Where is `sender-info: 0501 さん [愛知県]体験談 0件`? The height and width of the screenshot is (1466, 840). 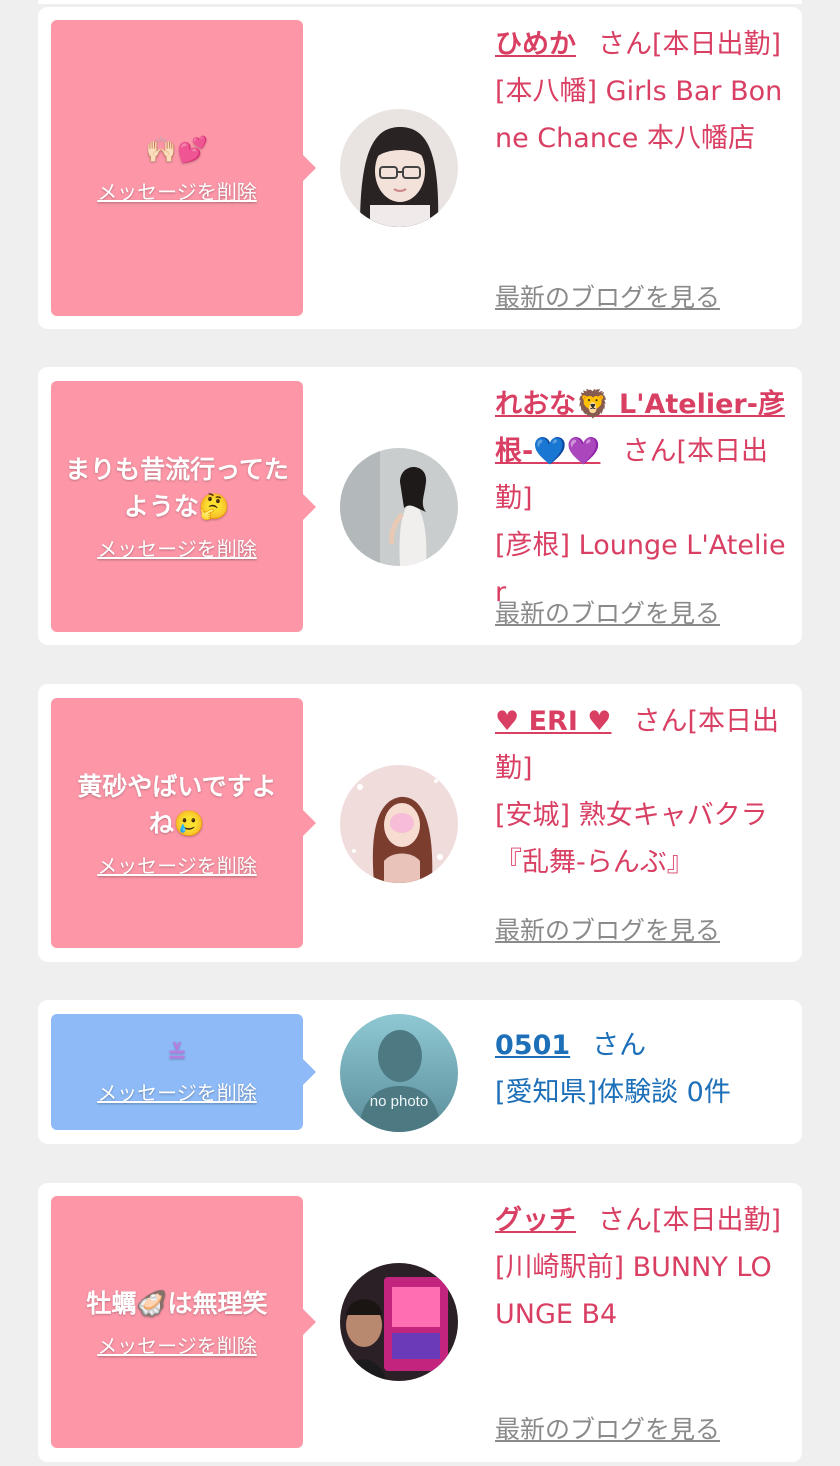
sender-info: 0501 さん [愛知県]体験談 0件 is located at coordinates (643, 1069).